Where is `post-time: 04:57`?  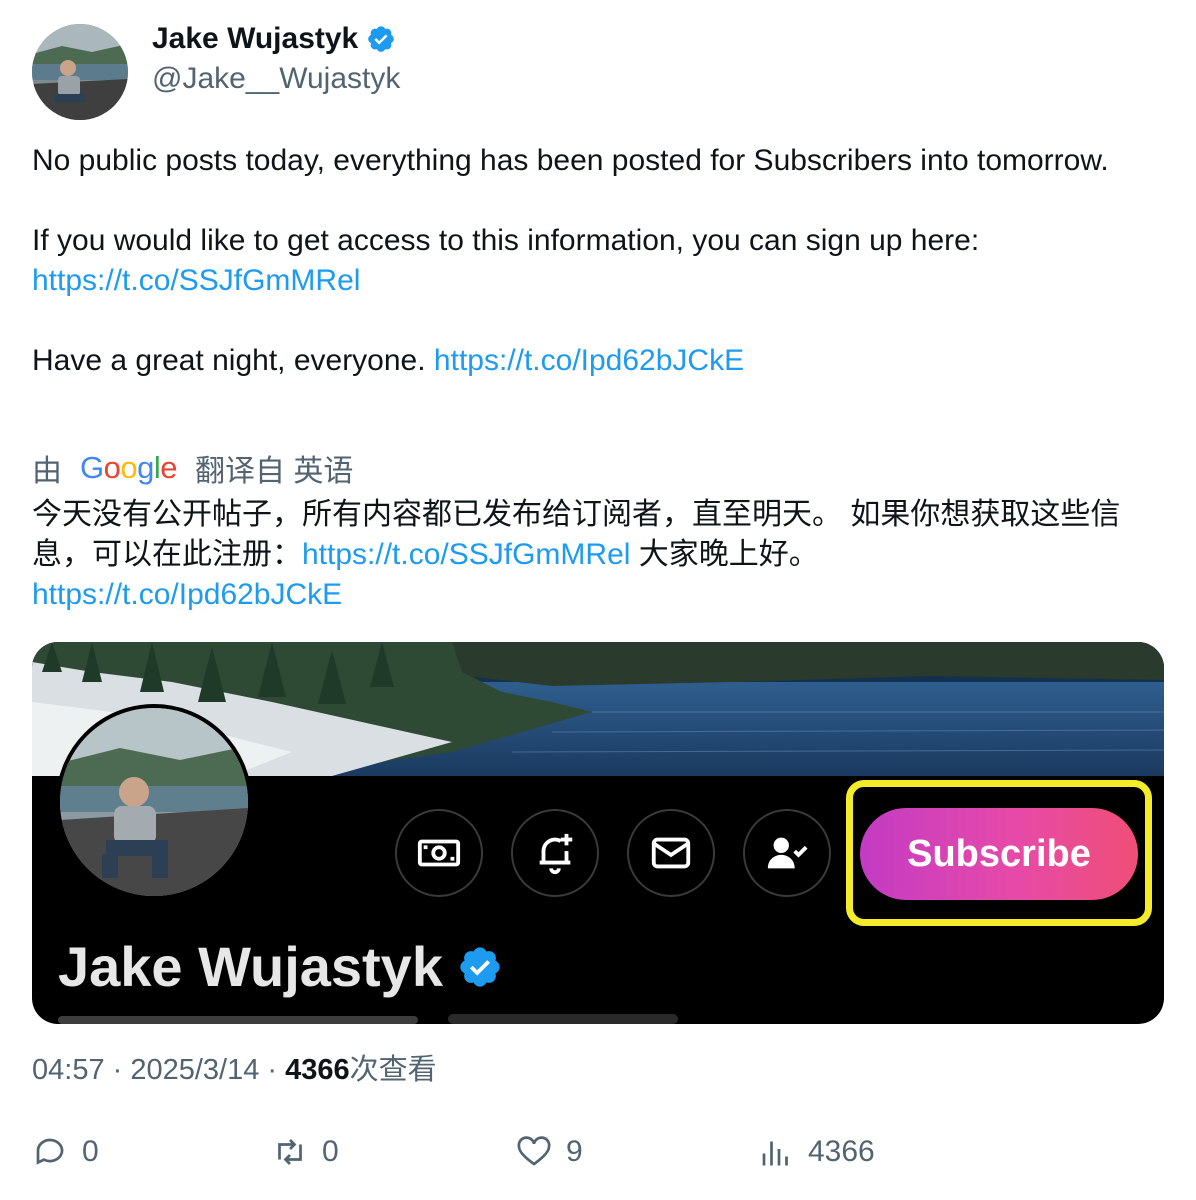 post-time: 04:57 is located at coordinates (68, 1070).